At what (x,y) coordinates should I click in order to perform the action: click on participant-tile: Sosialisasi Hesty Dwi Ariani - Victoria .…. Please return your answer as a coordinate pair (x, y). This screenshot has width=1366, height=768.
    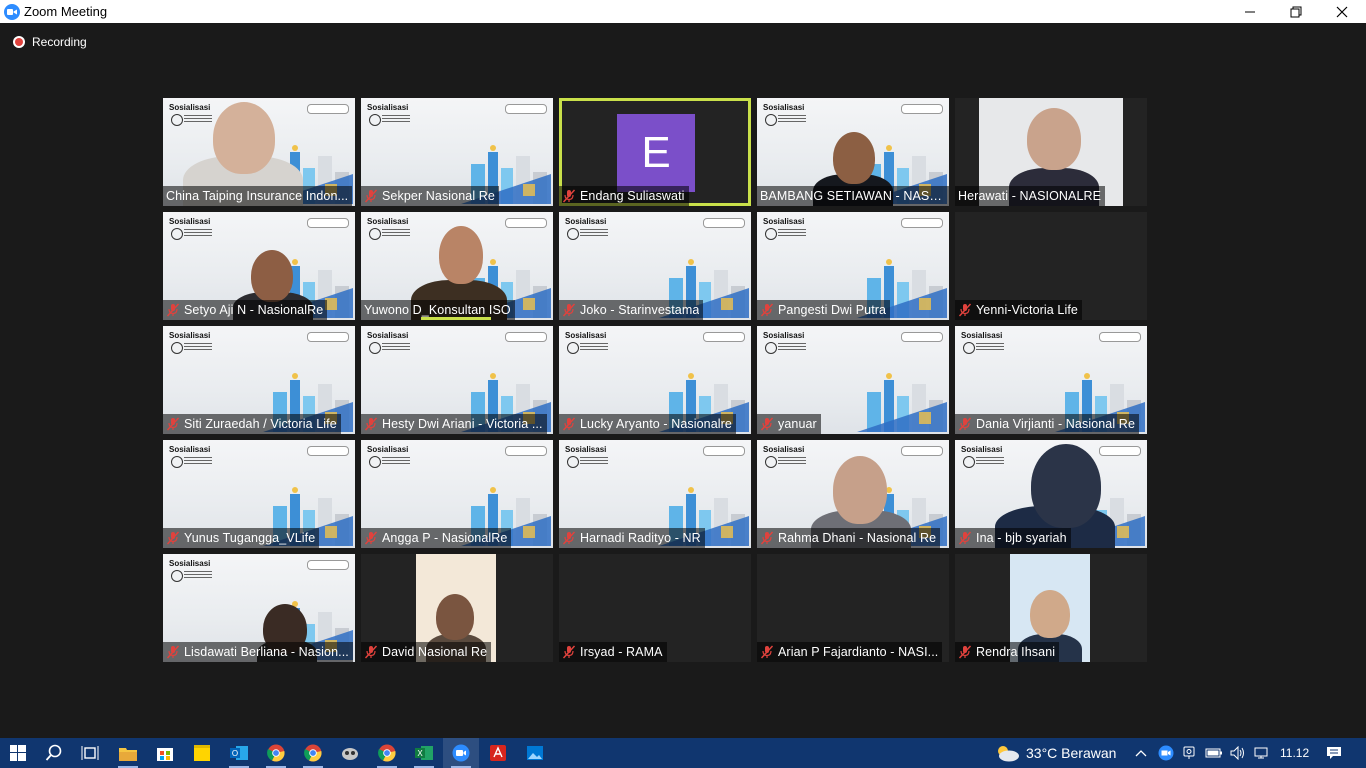
    Looking at the image, I should click on (457, 380).